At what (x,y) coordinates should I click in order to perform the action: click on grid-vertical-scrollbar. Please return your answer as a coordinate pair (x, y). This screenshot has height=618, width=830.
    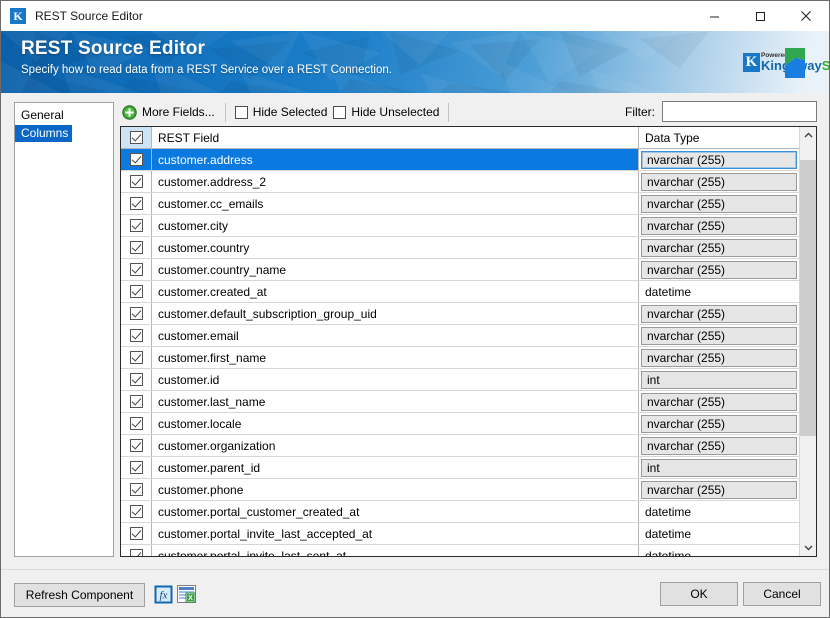
    Looking at the image, I should click on (807, 341).